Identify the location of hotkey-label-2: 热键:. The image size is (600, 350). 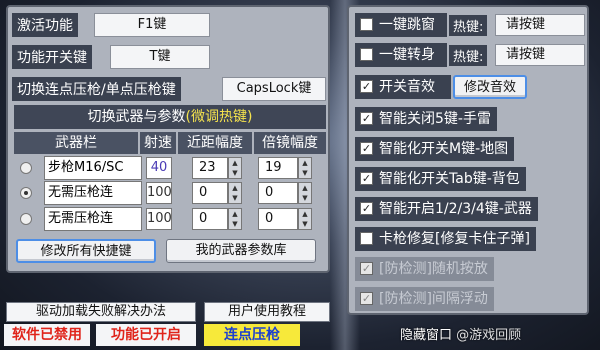
(468, 55).